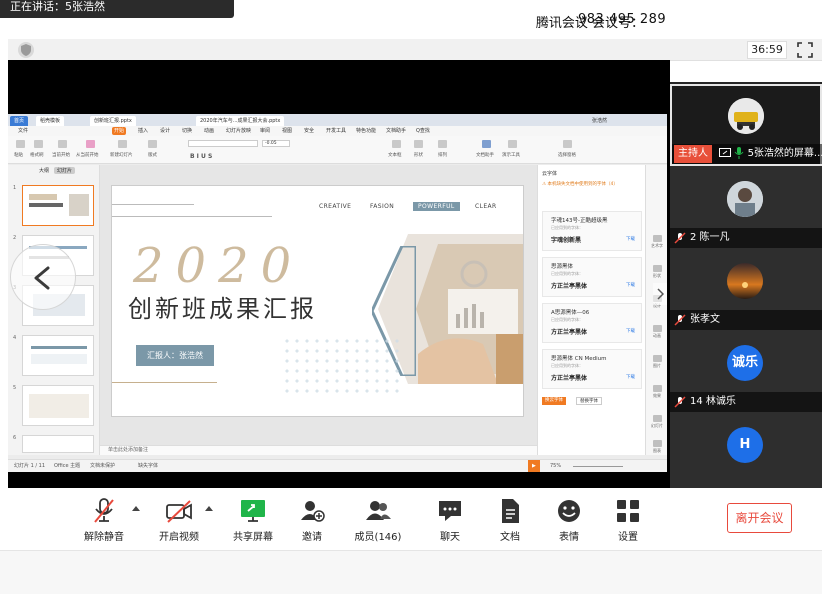 This screenshot has height=594, width=822. What do you see at coordinates (276, 143) in the screenshot?
I see `font-size-select: -0.05` at bounding box center [276, 143].